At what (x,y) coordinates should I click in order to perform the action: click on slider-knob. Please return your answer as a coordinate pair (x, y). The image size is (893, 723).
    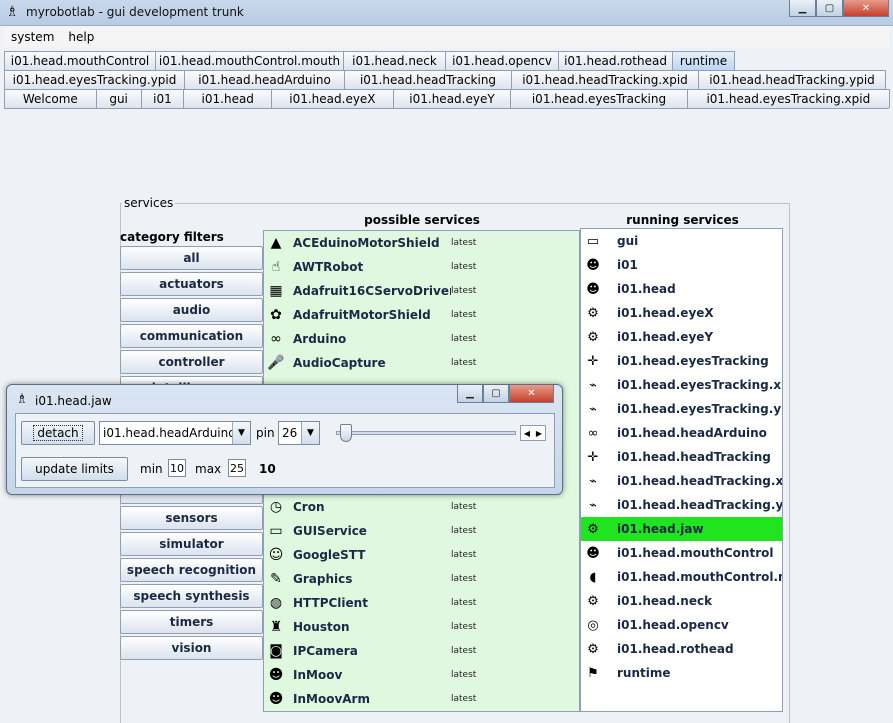
    Looking at the image, I should click on (346, 433).